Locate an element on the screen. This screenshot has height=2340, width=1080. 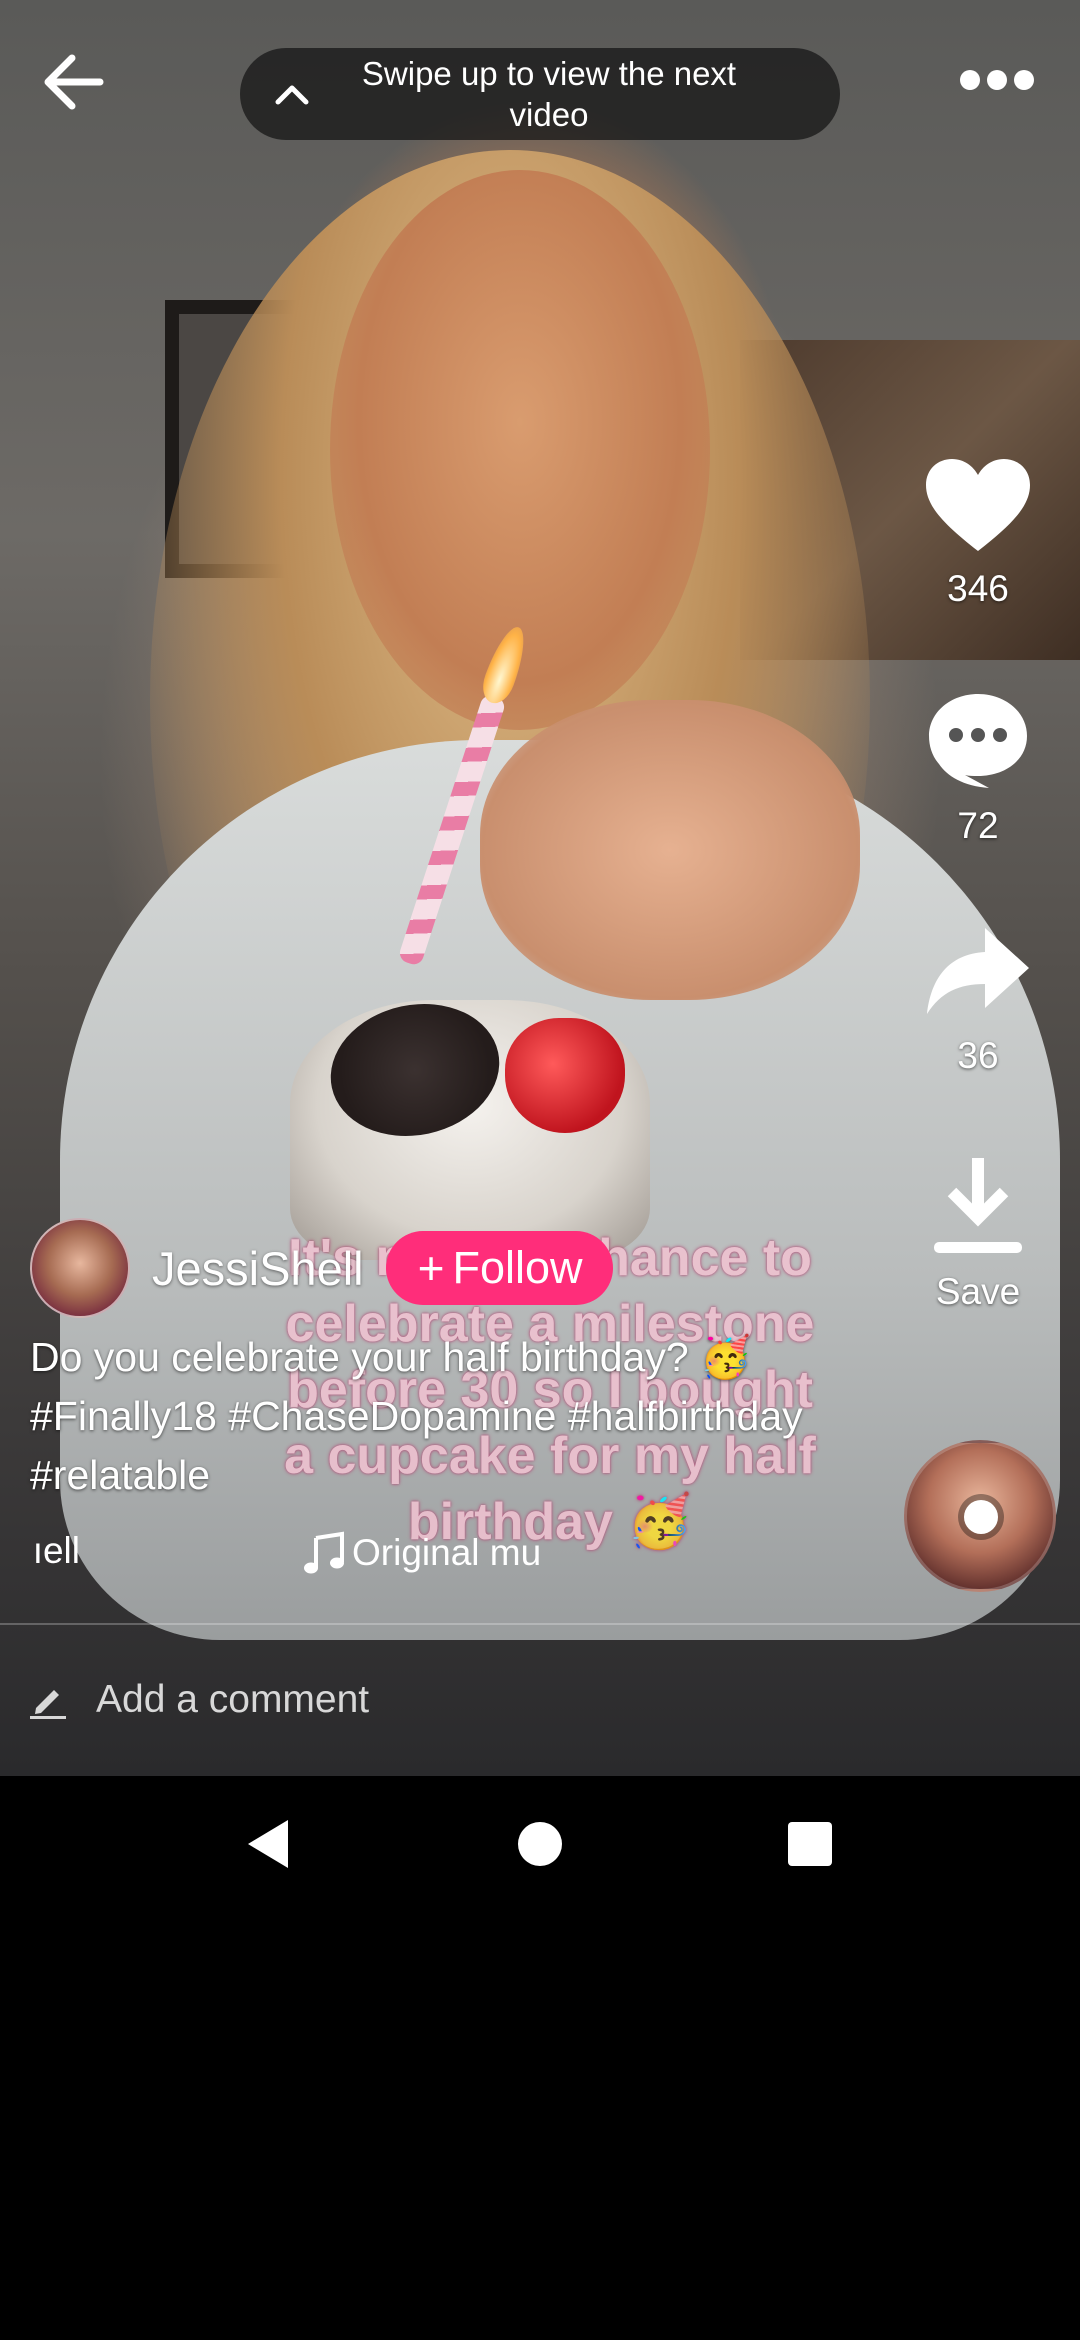
divider is located at coordinates (540, 1624).